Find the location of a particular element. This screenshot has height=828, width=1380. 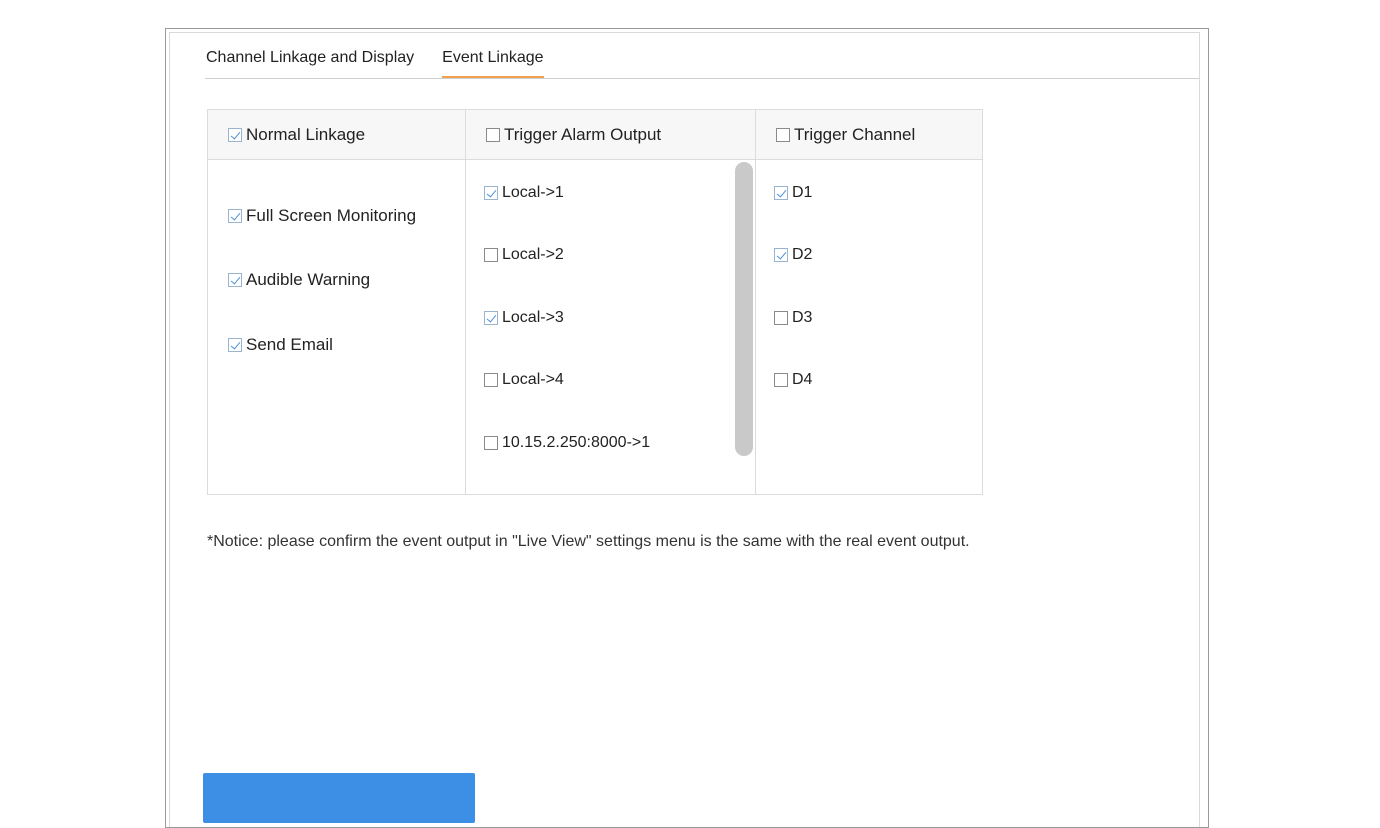

alarm-output-local-2-label: Local->2 is located at coordinates (533, 254).